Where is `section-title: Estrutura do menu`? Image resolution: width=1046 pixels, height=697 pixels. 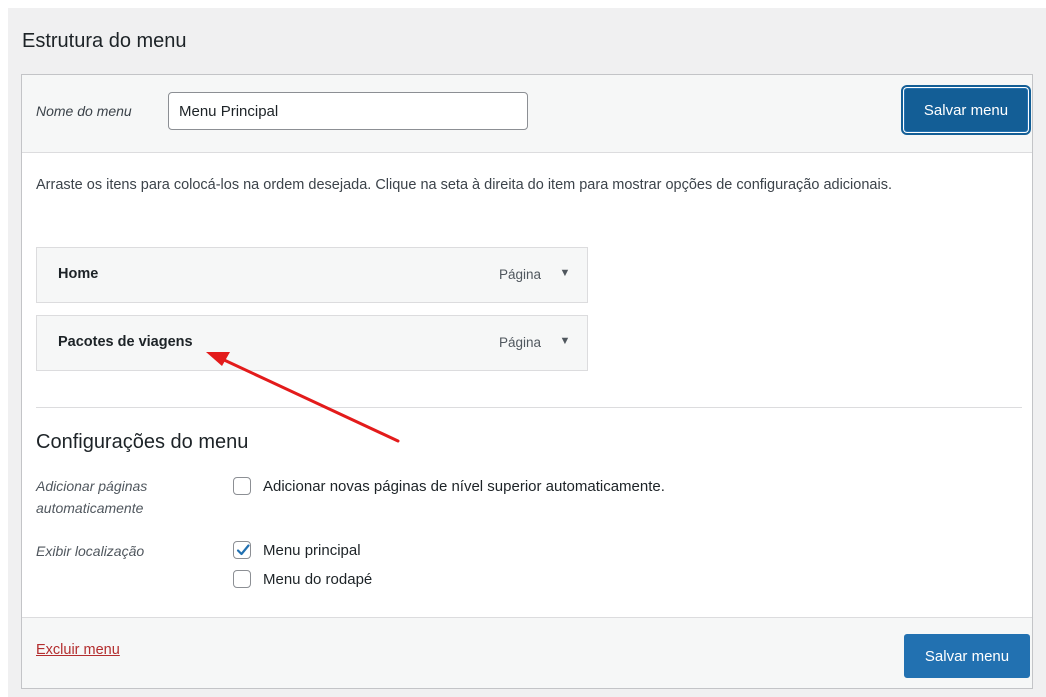 section-title: Estrutura do menu is located at coordinates (104, 41).